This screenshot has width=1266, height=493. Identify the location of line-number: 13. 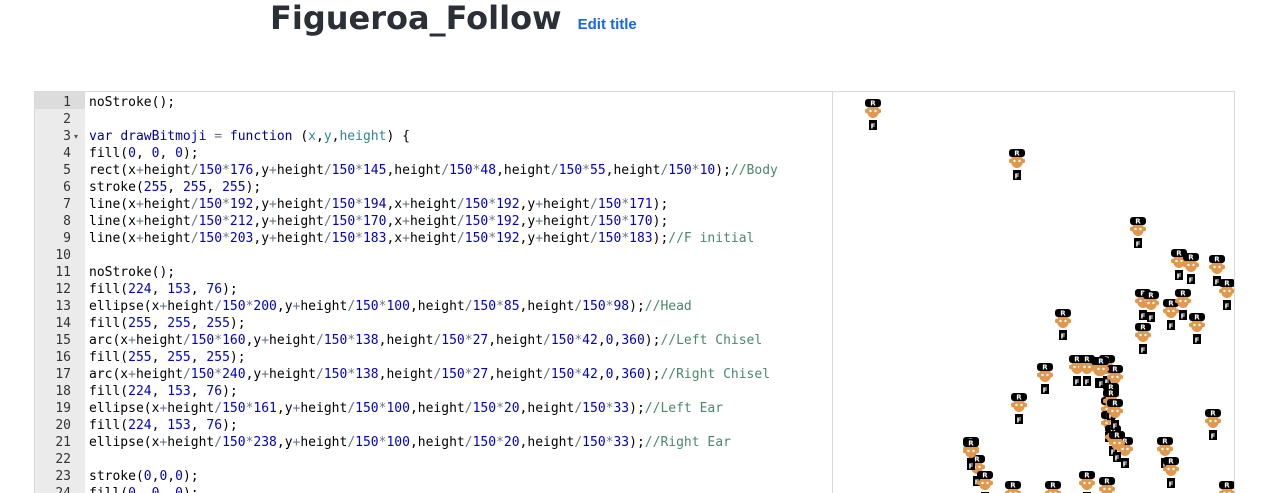
(63, 306).